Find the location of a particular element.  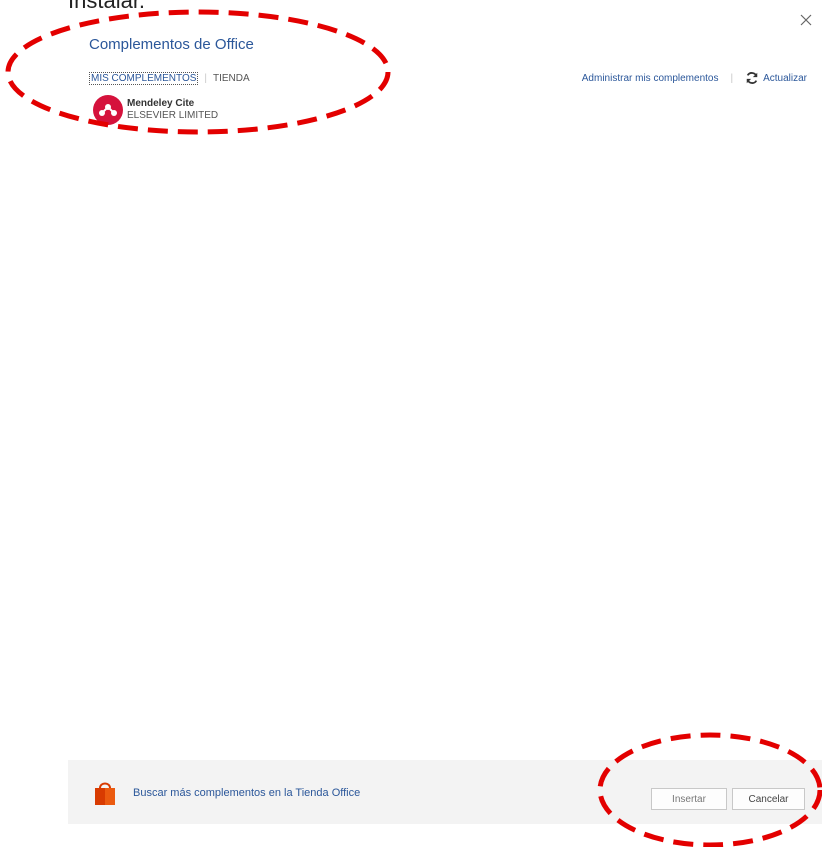

close-button is located at coordinates (806, 20).